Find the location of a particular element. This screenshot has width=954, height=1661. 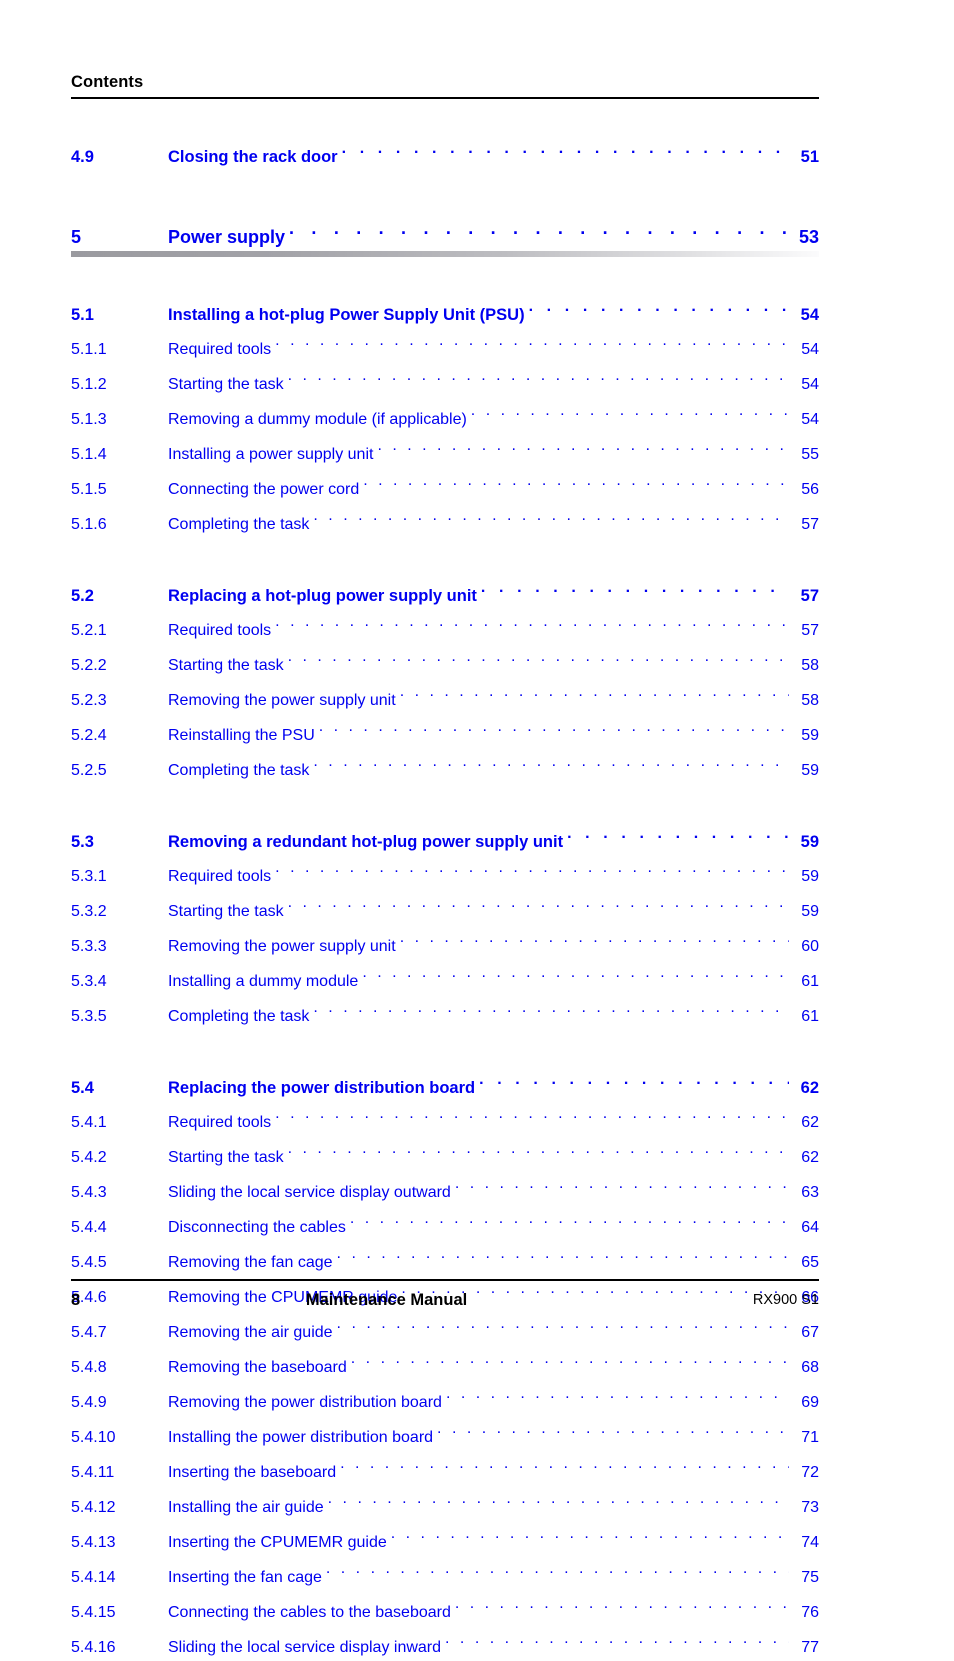

toc-entry-number: 5.4.7 is located at coordinates (89, 1332).